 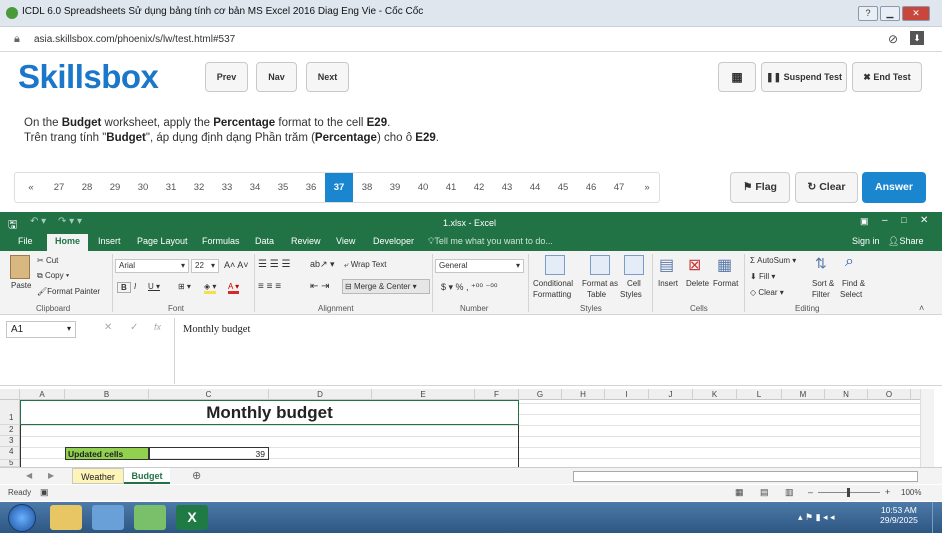 What do you see at coordinates (694, 265) in the screenshot?
I see `delete-cells-icon: ⊠` at bounding box center [694, 265].